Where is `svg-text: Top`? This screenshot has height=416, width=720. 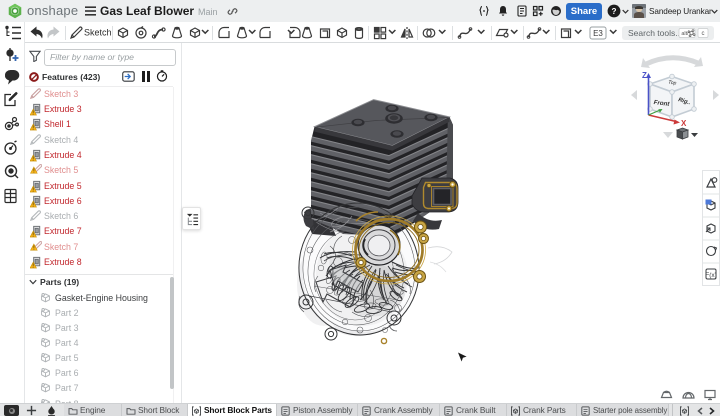 svg-text: Top is located at coordinates (672, 83).